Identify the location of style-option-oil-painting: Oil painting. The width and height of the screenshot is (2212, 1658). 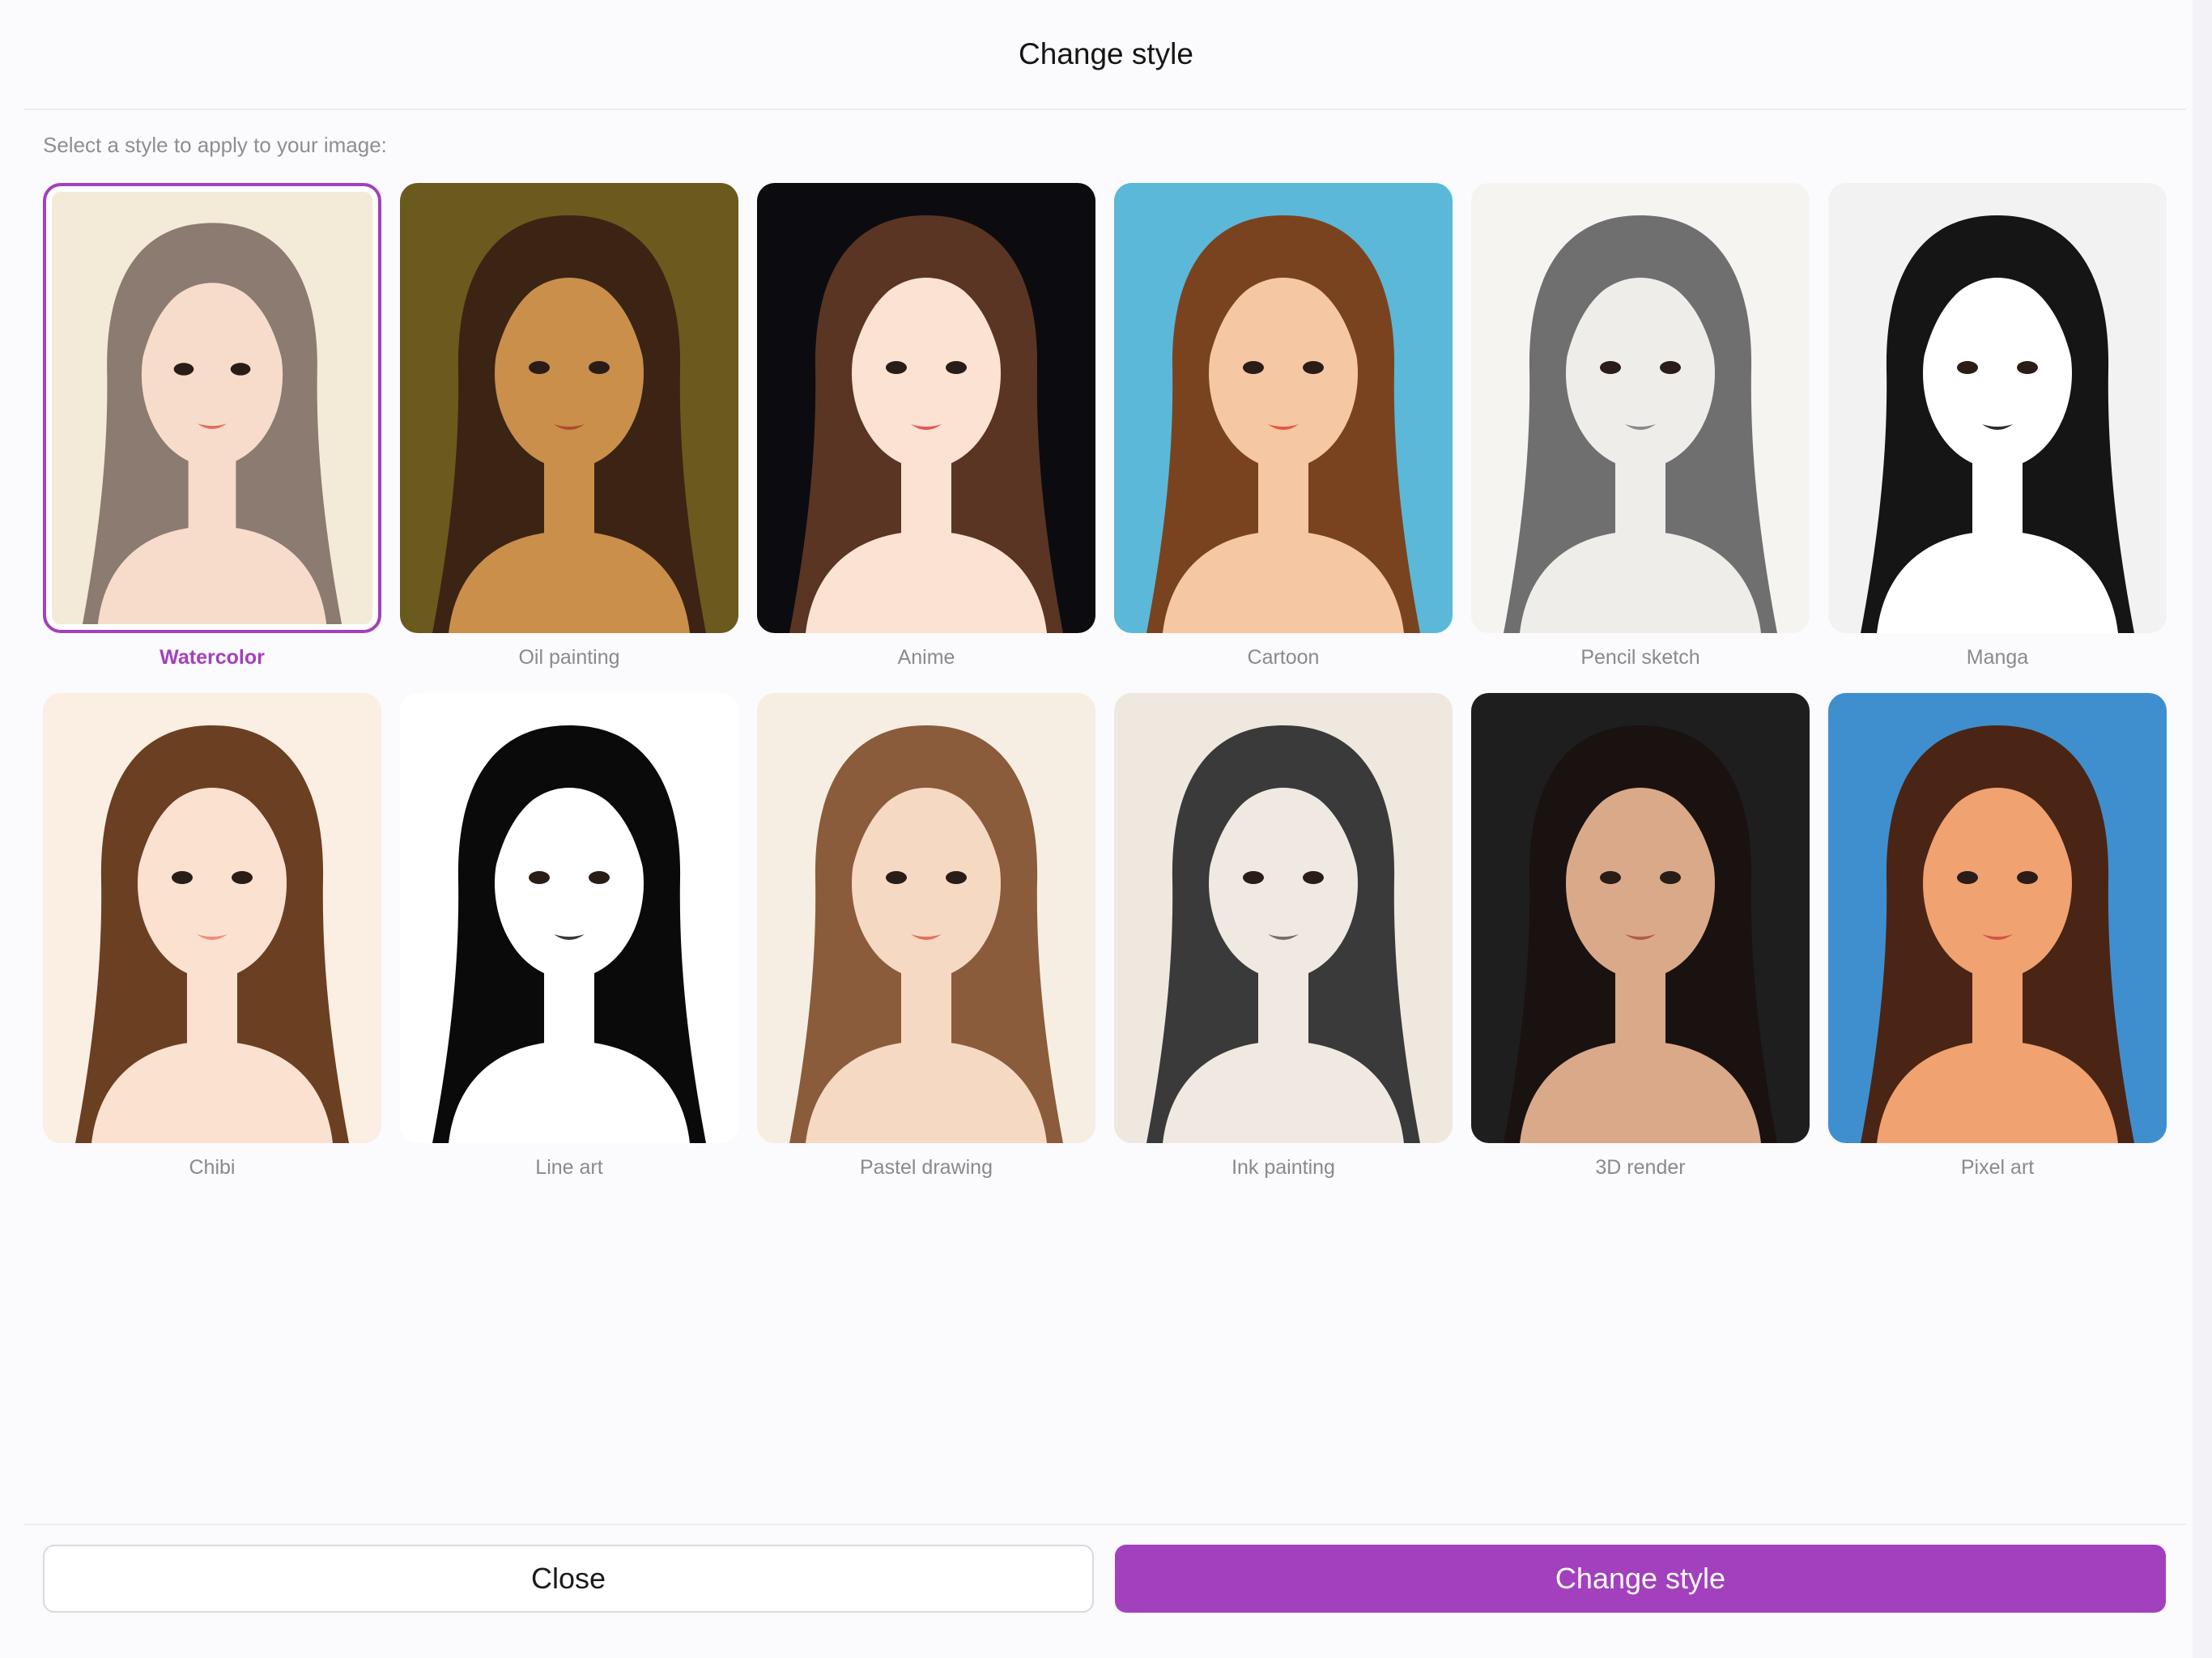
(569, 426).